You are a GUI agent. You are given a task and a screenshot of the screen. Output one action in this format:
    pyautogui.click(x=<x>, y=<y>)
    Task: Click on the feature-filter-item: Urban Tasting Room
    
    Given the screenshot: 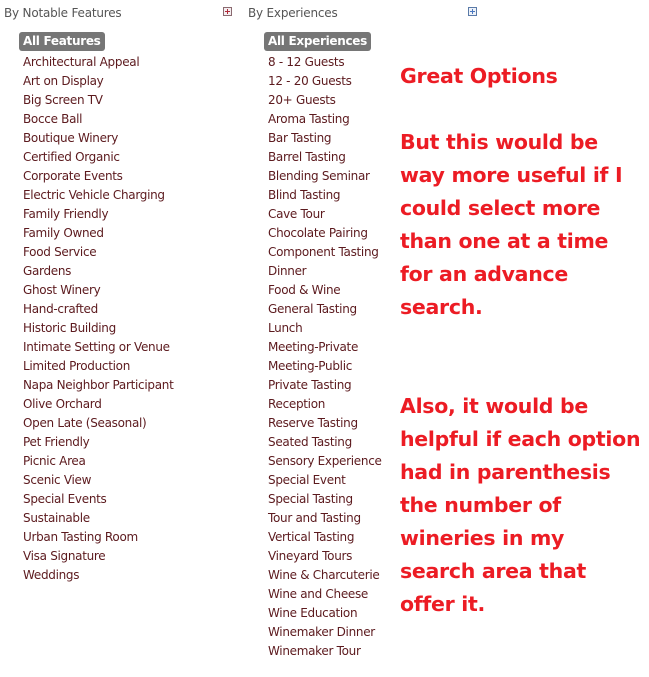 What is the action you would take?
    pyautogui.click(x=98, y=537)
    